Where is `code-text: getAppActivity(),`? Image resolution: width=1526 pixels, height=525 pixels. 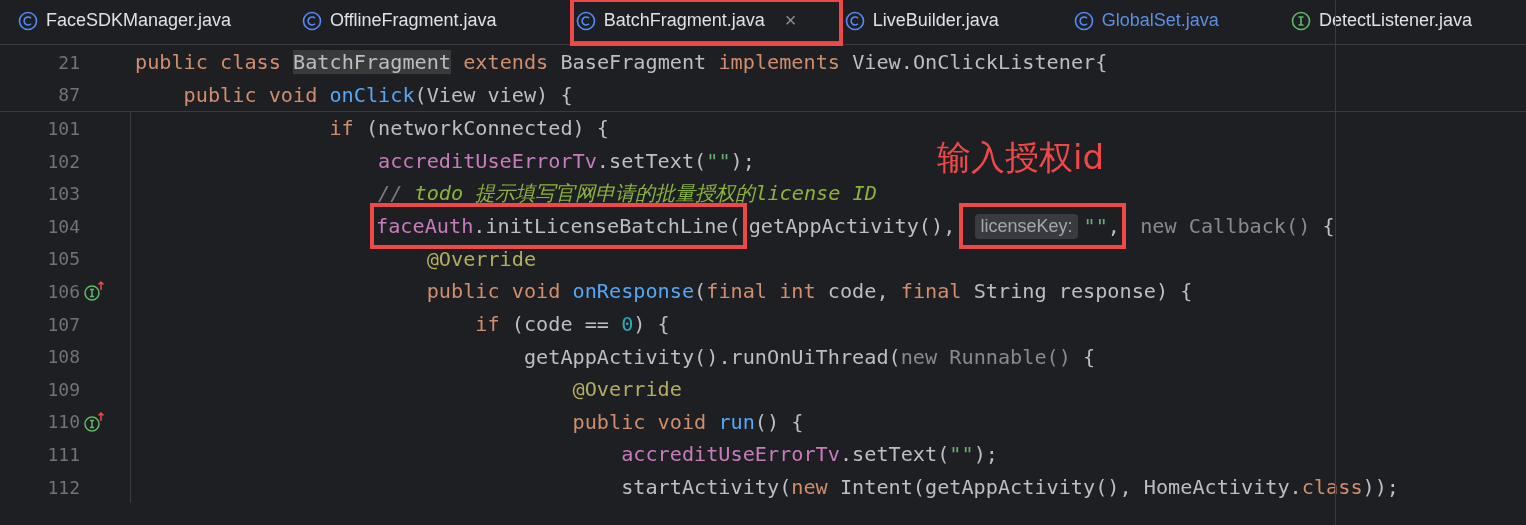 code-text: getAppActivity(), is located at coordinates (852, 226).